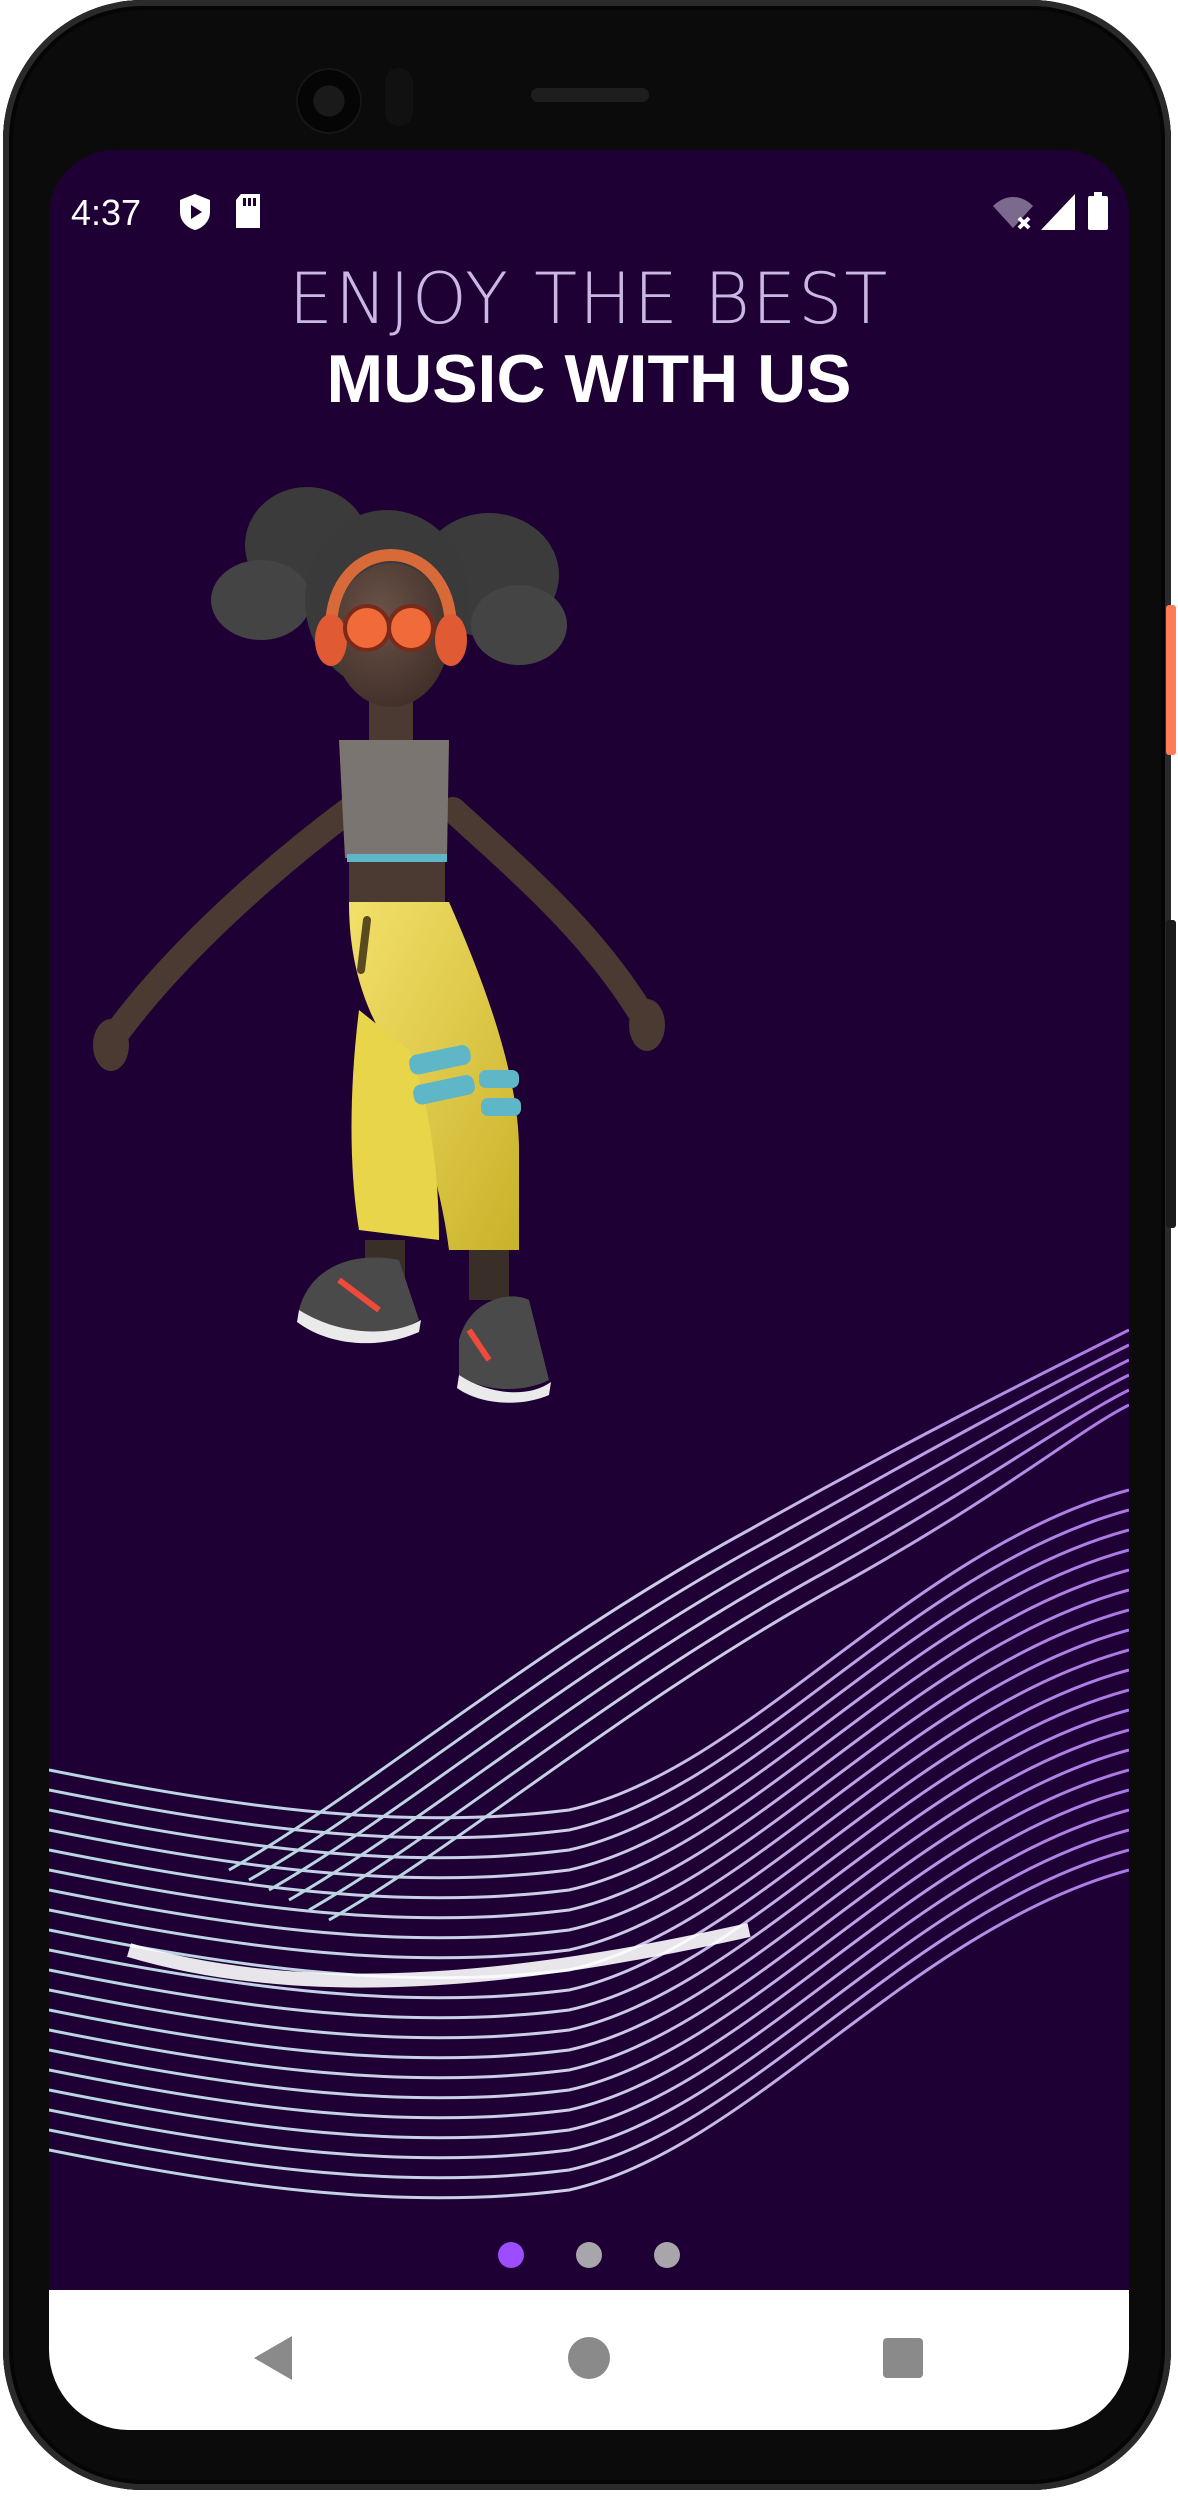  What do you see at coordinates (399, 97) in the screenshot?
I see `proximity-sensor` at bounding box center [399, 97].